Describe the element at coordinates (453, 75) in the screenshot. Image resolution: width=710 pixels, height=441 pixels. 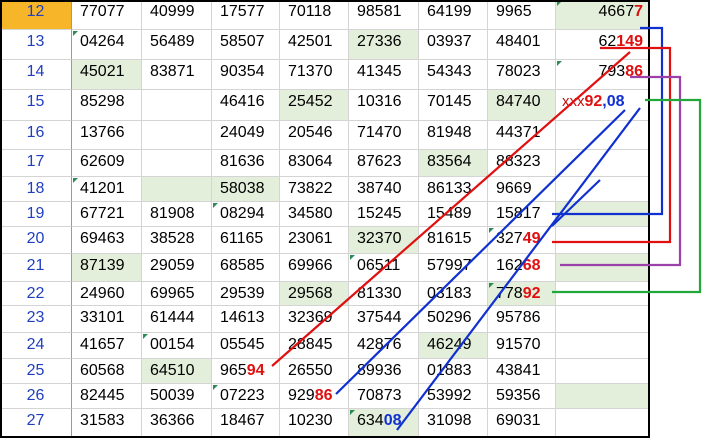
I see `cell-r14-c6: 54343` at that location.